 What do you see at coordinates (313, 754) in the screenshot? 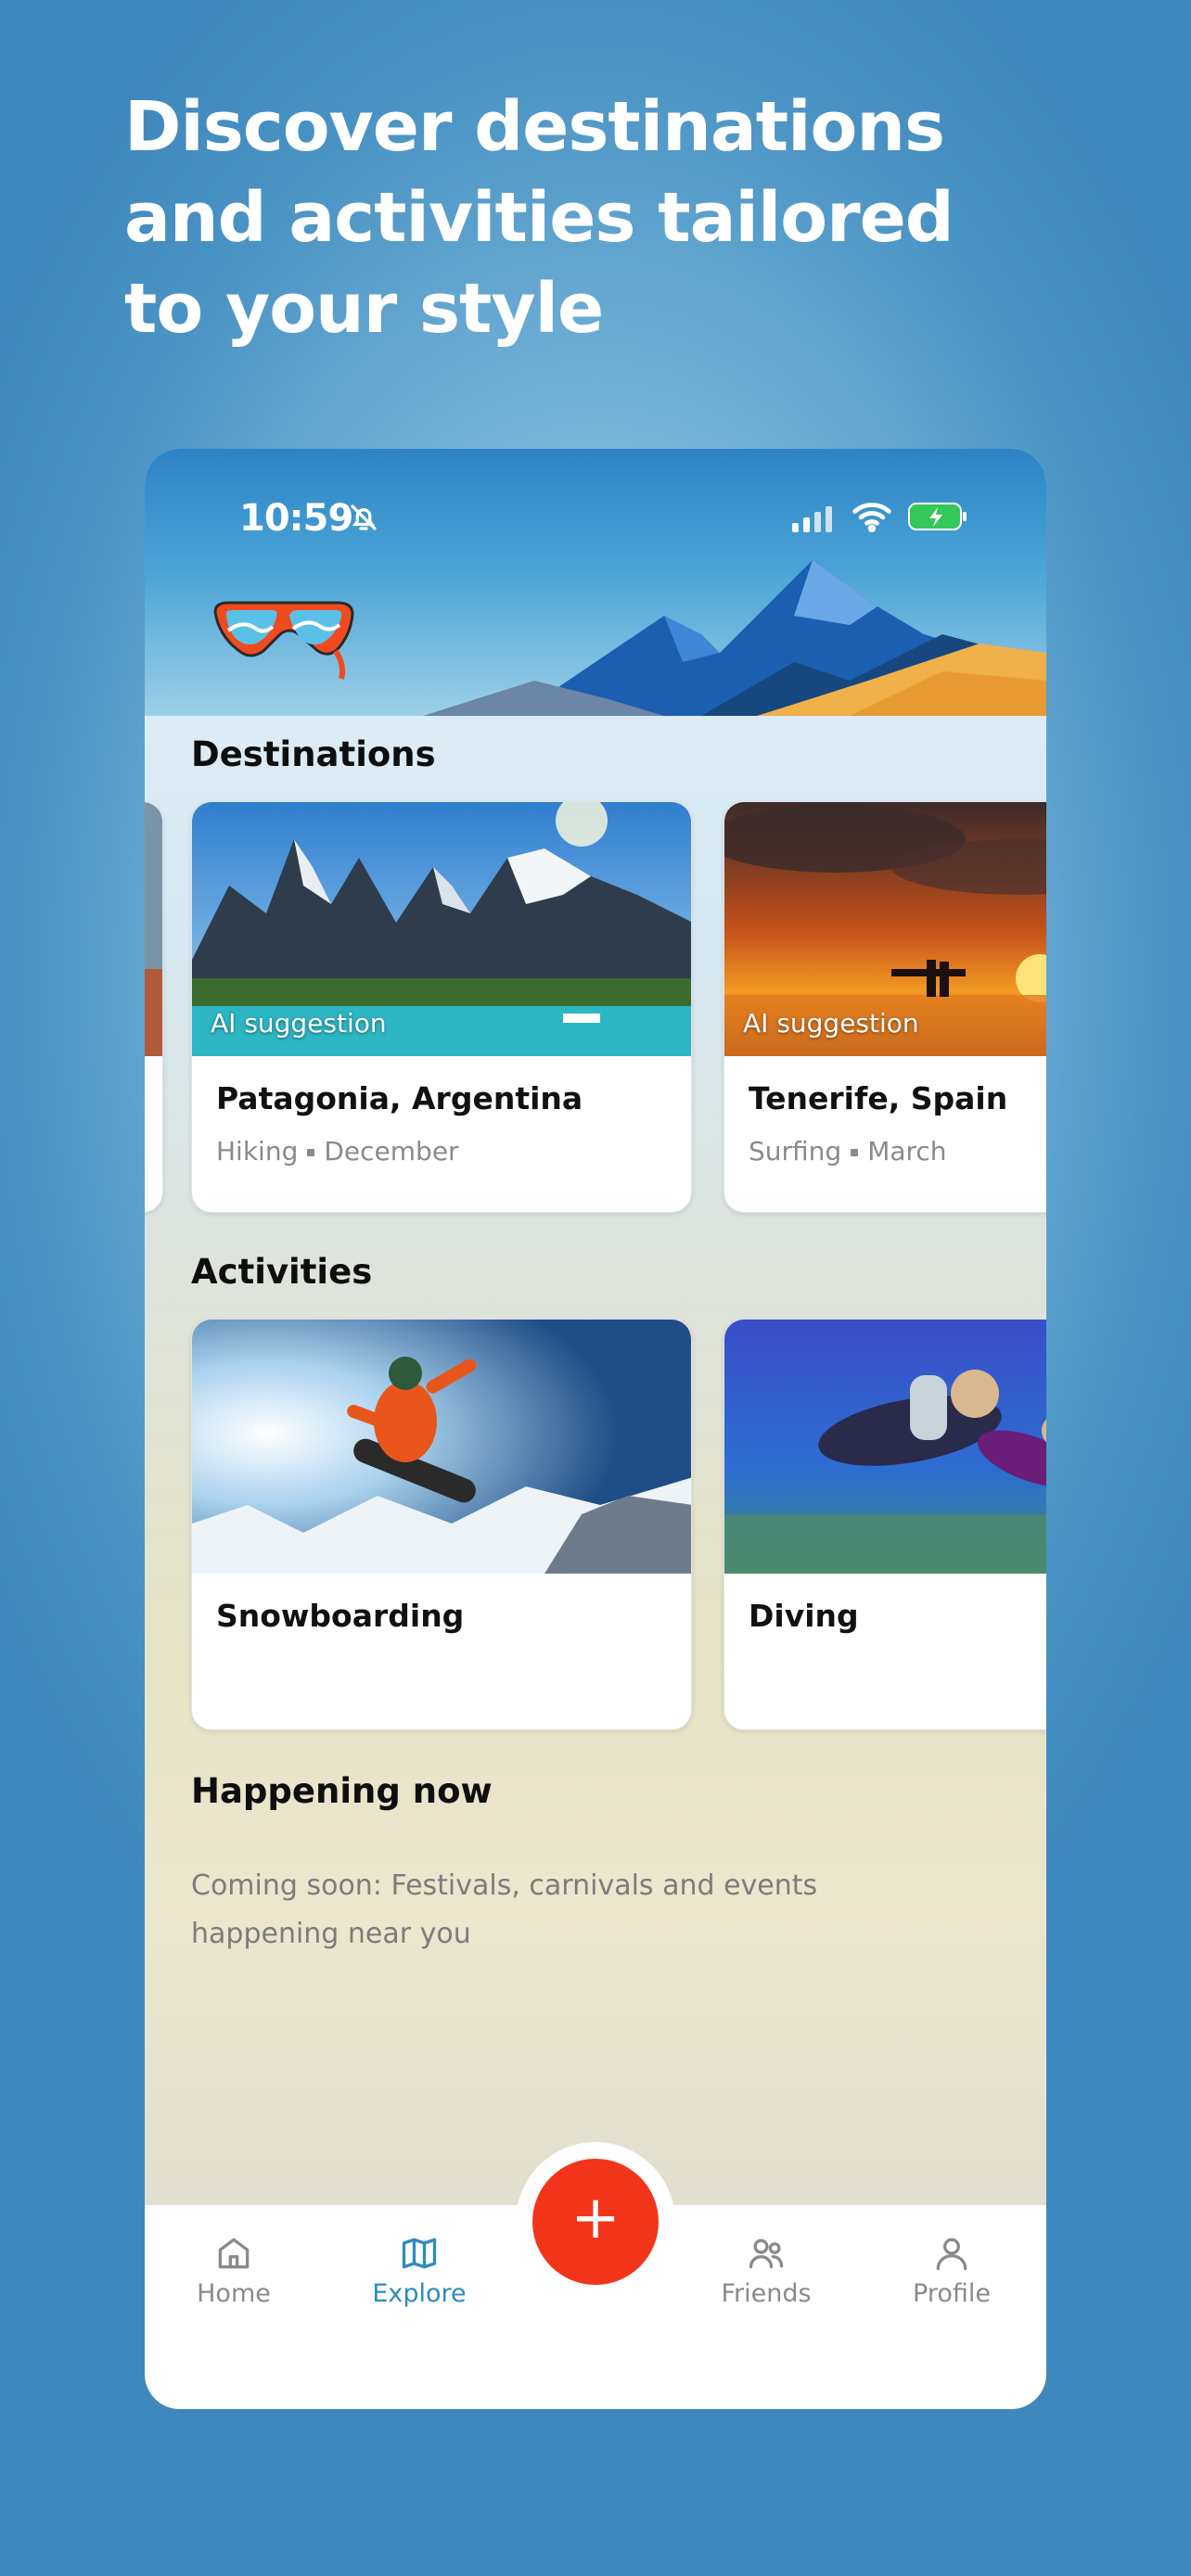
I see `destinations-title: Destinations` at bounding box center [313, 754].